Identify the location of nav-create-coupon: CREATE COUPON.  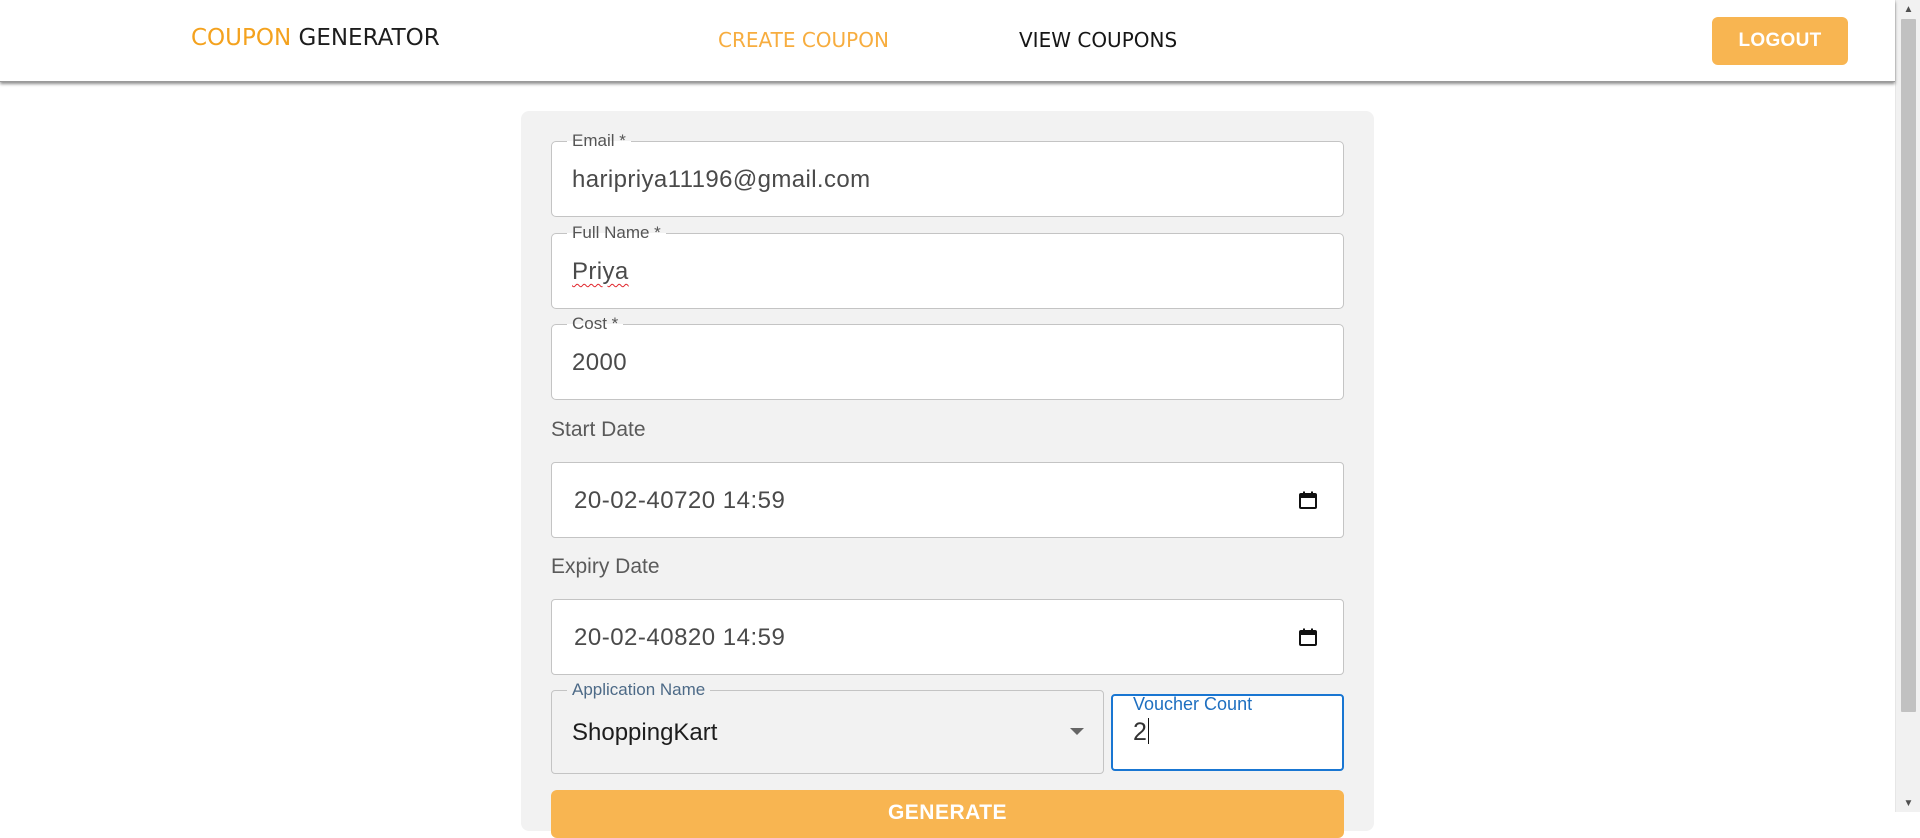
(803, 40).